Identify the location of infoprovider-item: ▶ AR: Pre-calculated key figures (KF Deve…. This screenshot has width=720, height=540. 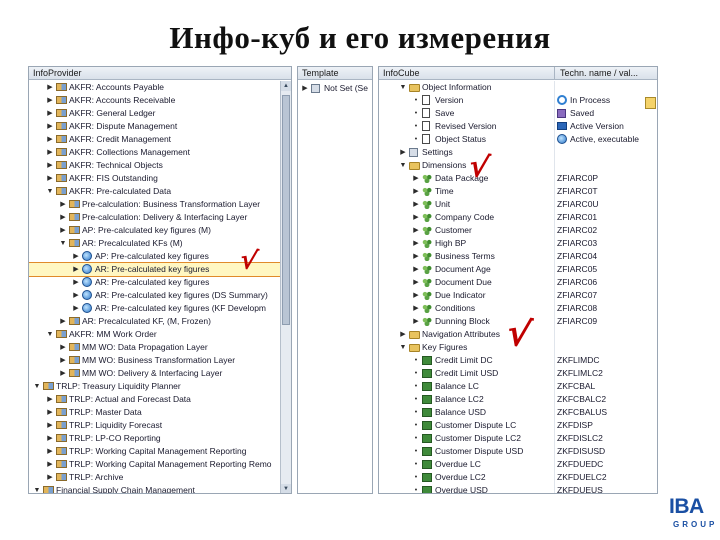
(155, 308).